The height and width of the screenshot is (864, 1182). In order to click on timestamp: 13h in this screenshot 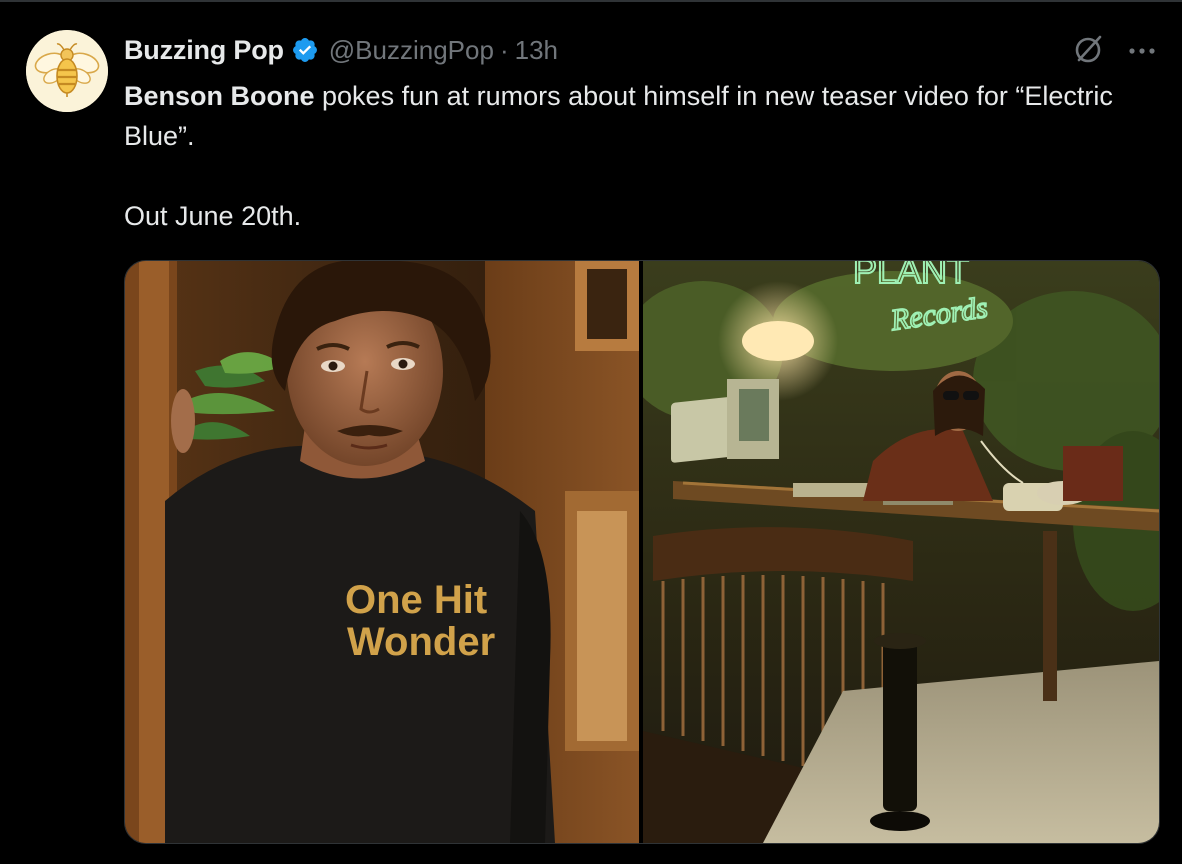, I will do `click(536, 50)`.